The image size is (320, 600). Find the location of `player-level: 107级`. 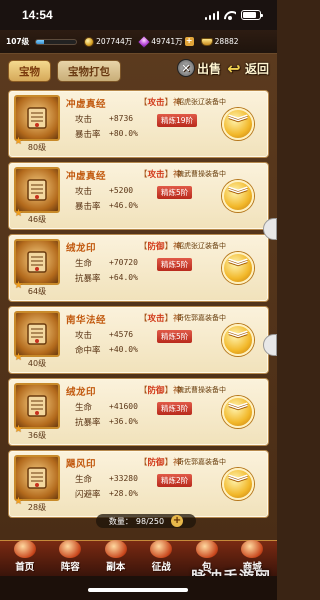

player-level: 107级 is located at coordinates (18, 41).